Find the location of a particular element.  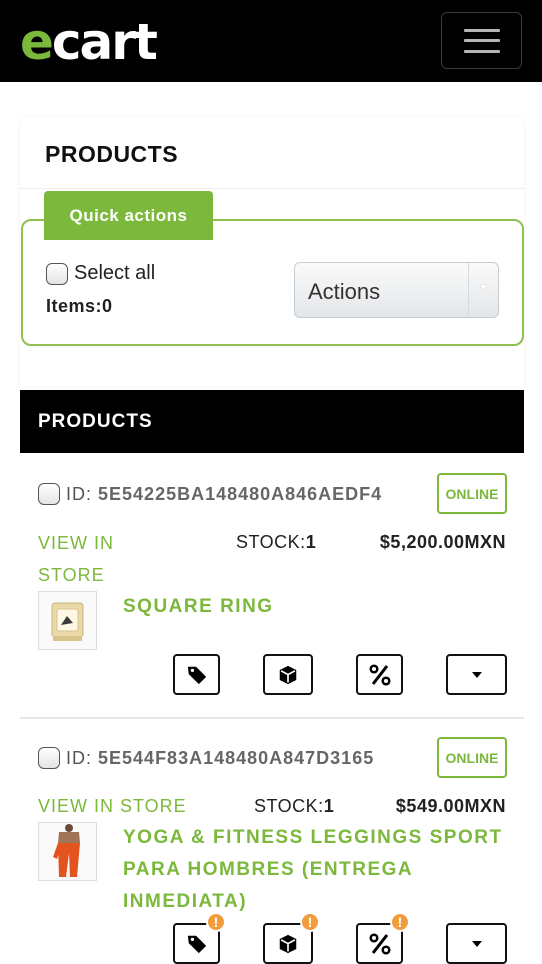

actions-select-value: Actions is located at coordinates (344, 291).